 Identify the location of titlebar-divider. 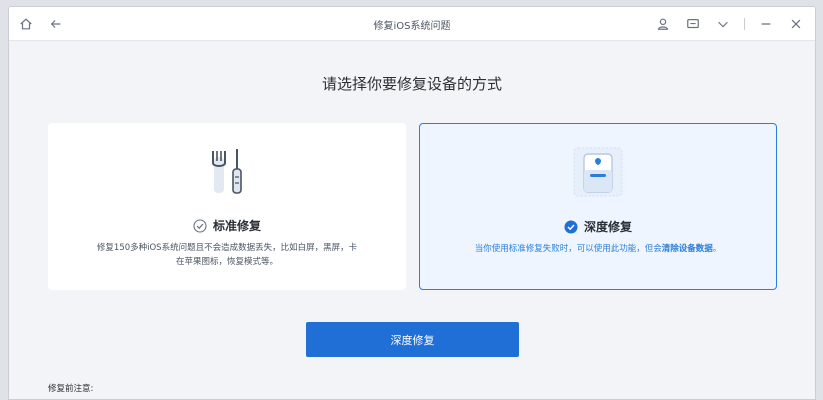
(744, 24).